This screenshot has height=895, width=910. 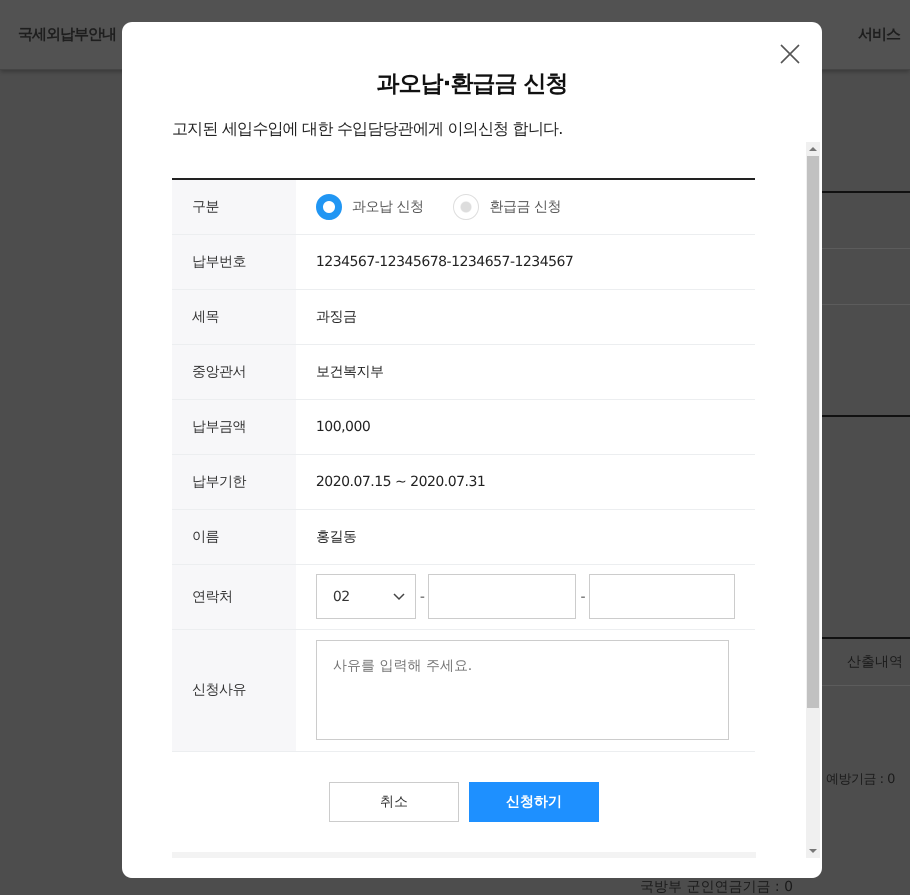 What do you see at coordinates (350, 372) in the screenshot?
I see `field-value: 보건복지부` at bounding box center [350, 372].